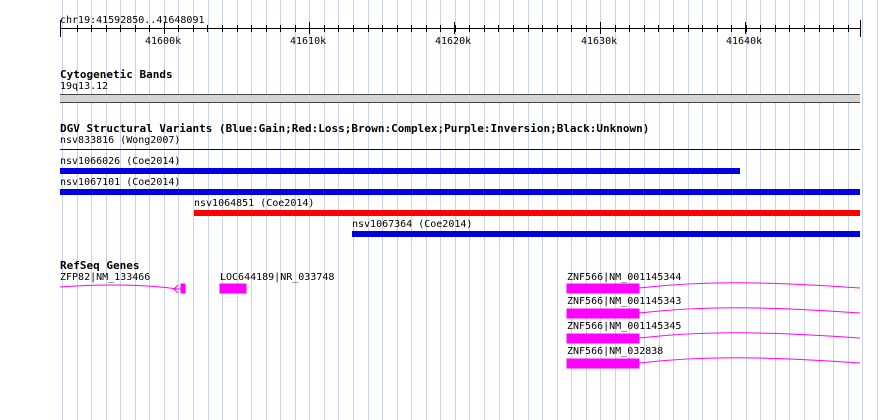  What do you see at coordinates (233, 288) in the screenshot?
I see `gene-model-loc644189` at bounding box center [233, 288].